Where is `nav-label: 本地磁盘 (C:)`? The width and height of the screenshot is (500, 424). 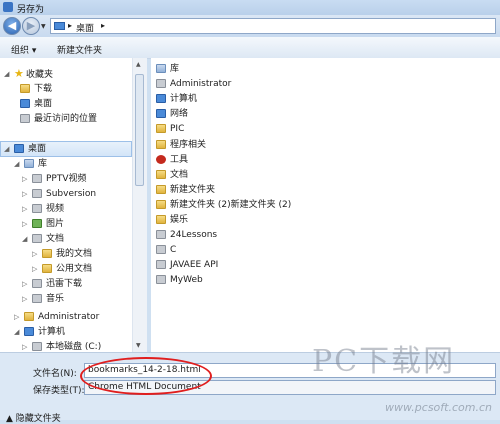 nav-label: 本地磁盘 (C:) is located at coordinates (74, 347).